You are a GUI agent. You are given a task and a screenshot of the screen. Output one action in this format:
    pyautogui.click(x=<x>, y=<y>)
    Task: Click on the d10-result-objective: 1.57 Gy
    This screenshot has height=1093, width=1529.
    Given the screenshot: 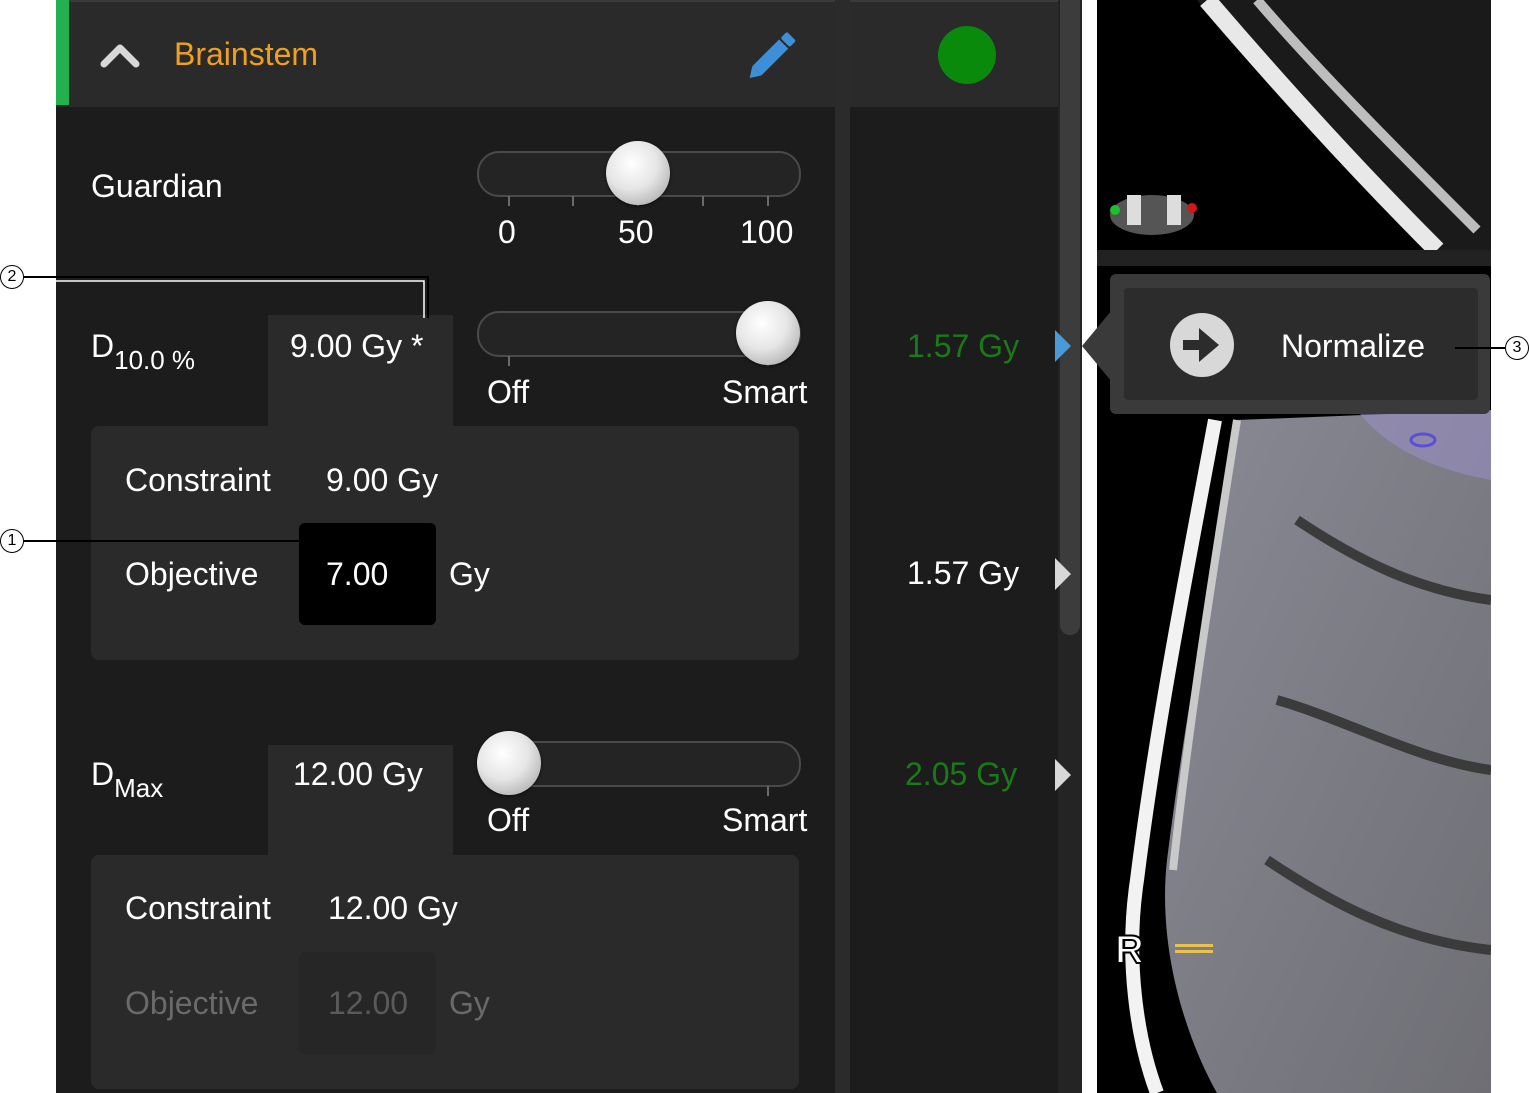 What is the action you would take?
    pyautogui.click(x=963, y=573)
    